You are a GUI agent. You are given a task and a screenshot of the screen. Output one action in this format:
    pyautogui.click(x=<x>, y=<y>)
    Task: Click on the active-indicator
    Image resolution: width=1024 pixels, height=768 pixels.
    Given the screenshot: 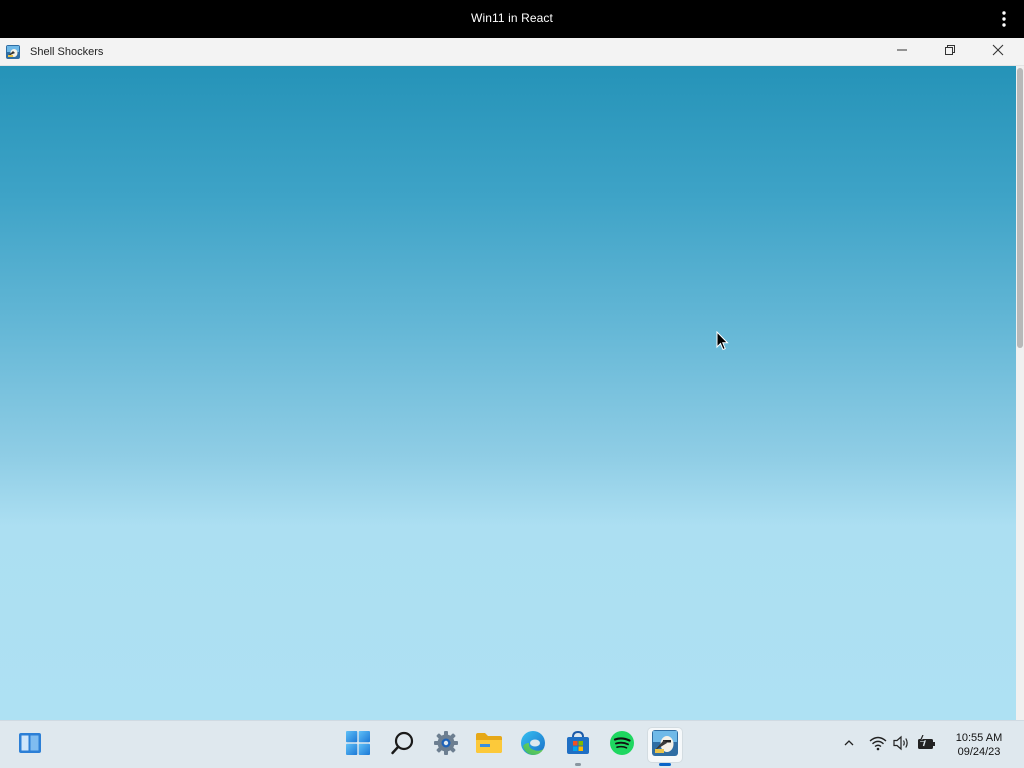 What is the action you would take?
    pyautogui.click(x=665, y=764)
    